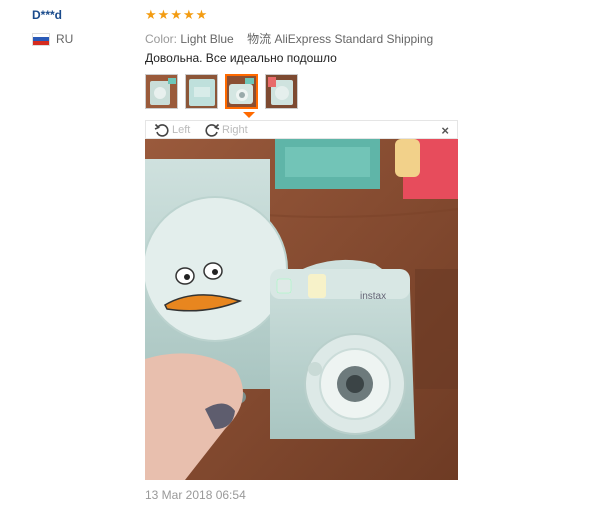 Image resolution: width=590 pixels, height=514 pixels. What do you see at coordinates (207, 39) in the screenshot?
I see `color-value: Light Blue` at bounding box center [207, 39].